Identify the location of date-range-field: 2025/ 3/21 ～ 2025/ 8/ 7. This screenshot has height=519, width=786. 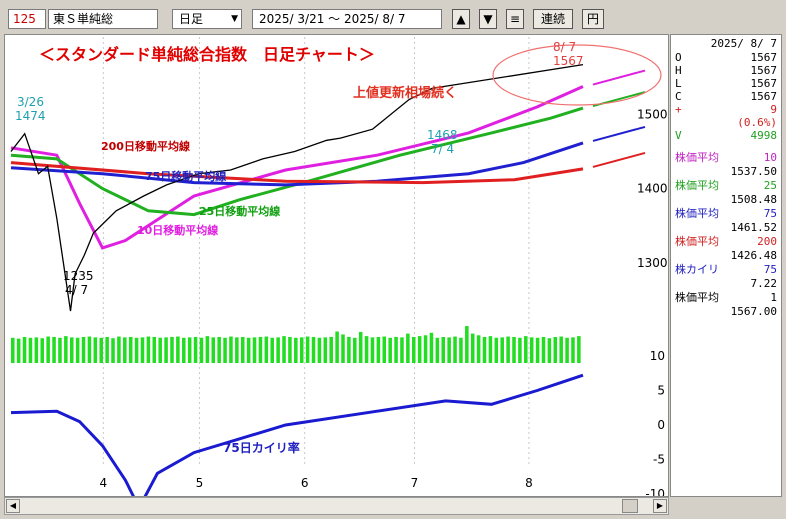
(347, 19).